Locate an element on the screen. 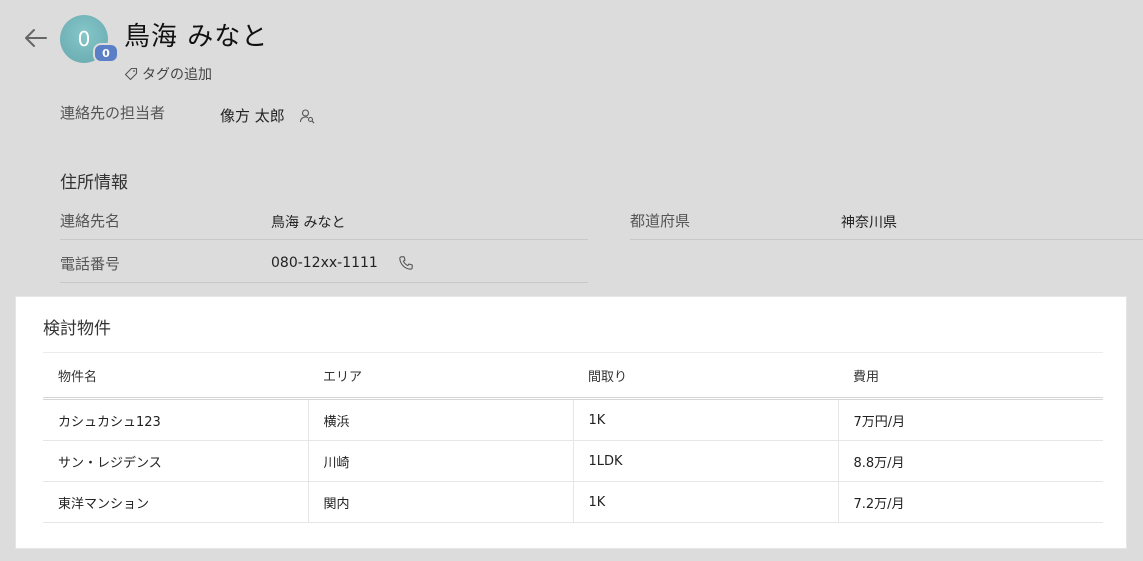 The height and width of the screenshot is (561, 1143). column-header-layout: 間取り is located at coordinates (705, 376).